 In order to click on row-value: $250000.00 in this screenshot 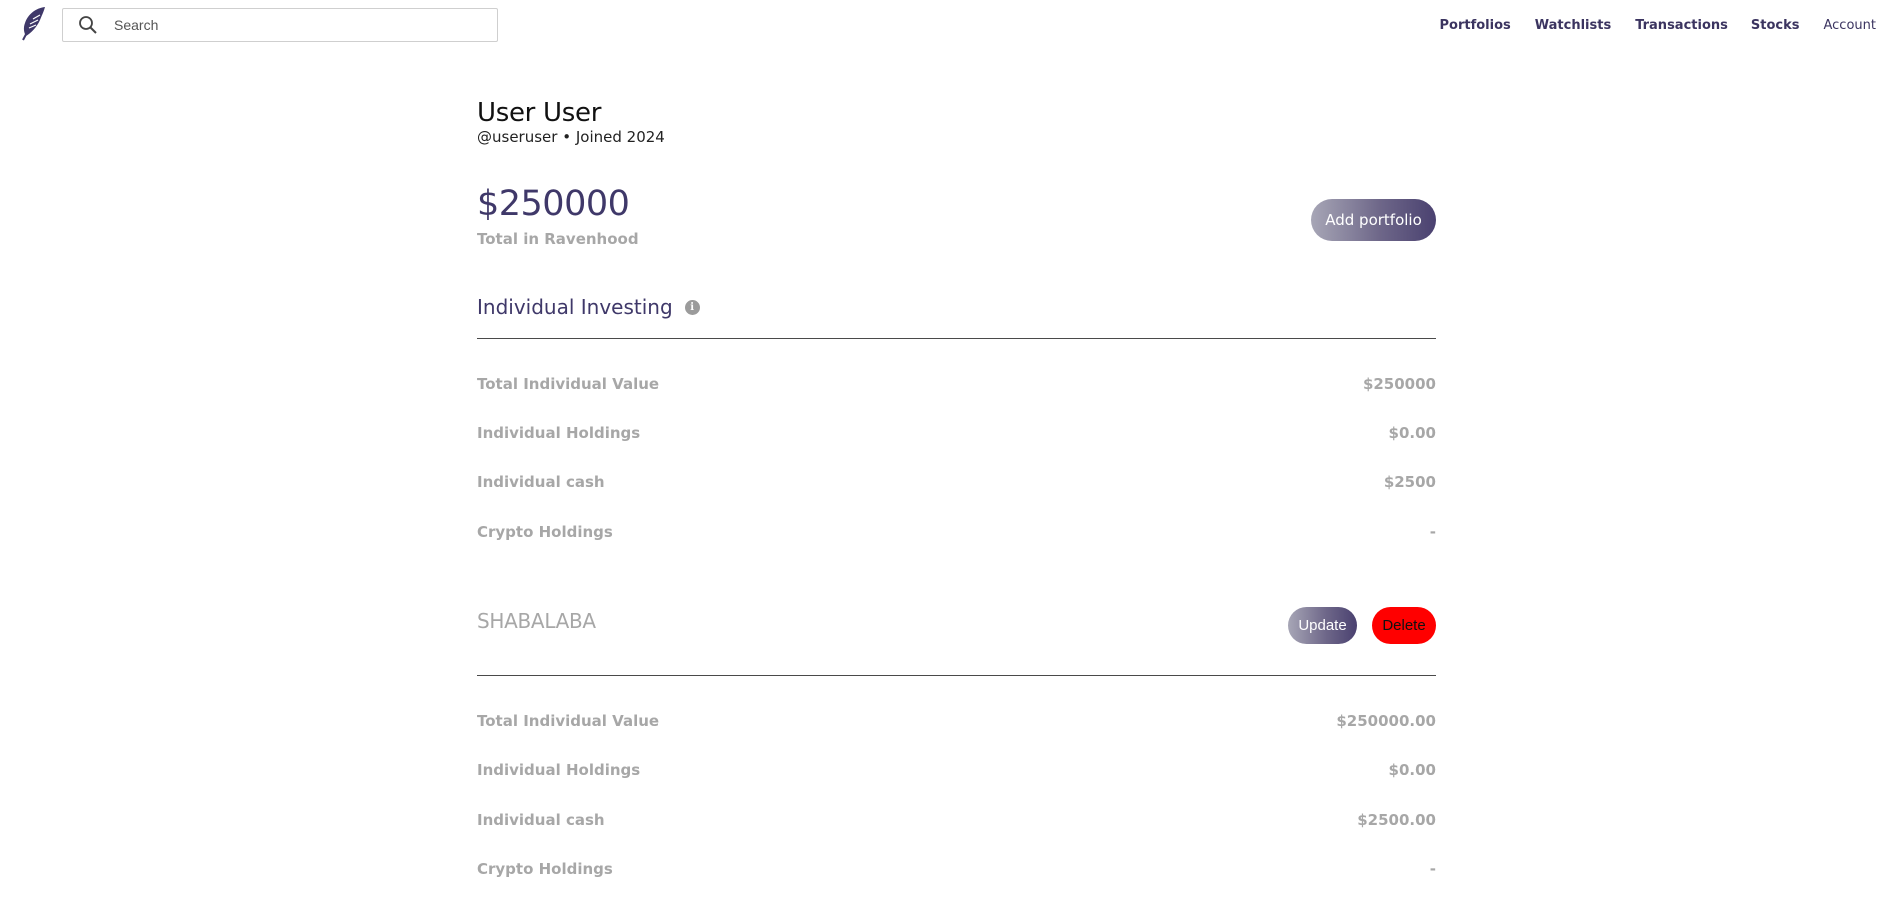, I will do `click(1386, 721)`.